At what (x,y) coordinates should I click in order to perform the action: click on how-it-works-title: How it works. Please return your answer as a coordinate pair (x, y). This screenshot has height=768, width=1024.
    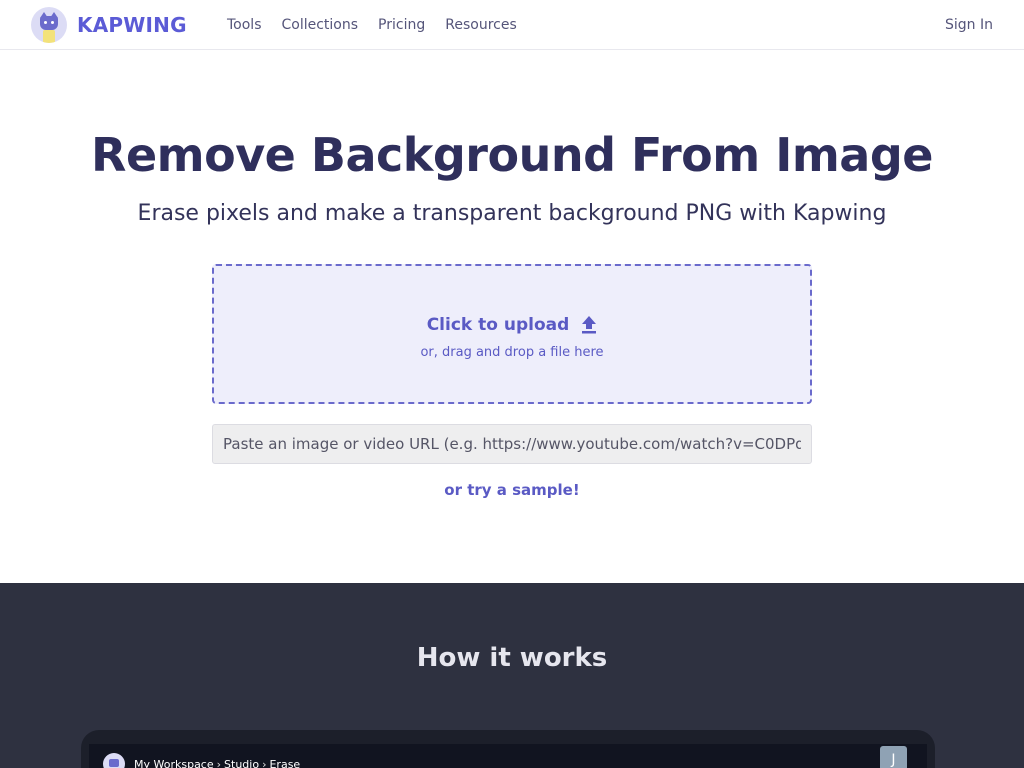
    Looking at the image, I should click on (512, 658).